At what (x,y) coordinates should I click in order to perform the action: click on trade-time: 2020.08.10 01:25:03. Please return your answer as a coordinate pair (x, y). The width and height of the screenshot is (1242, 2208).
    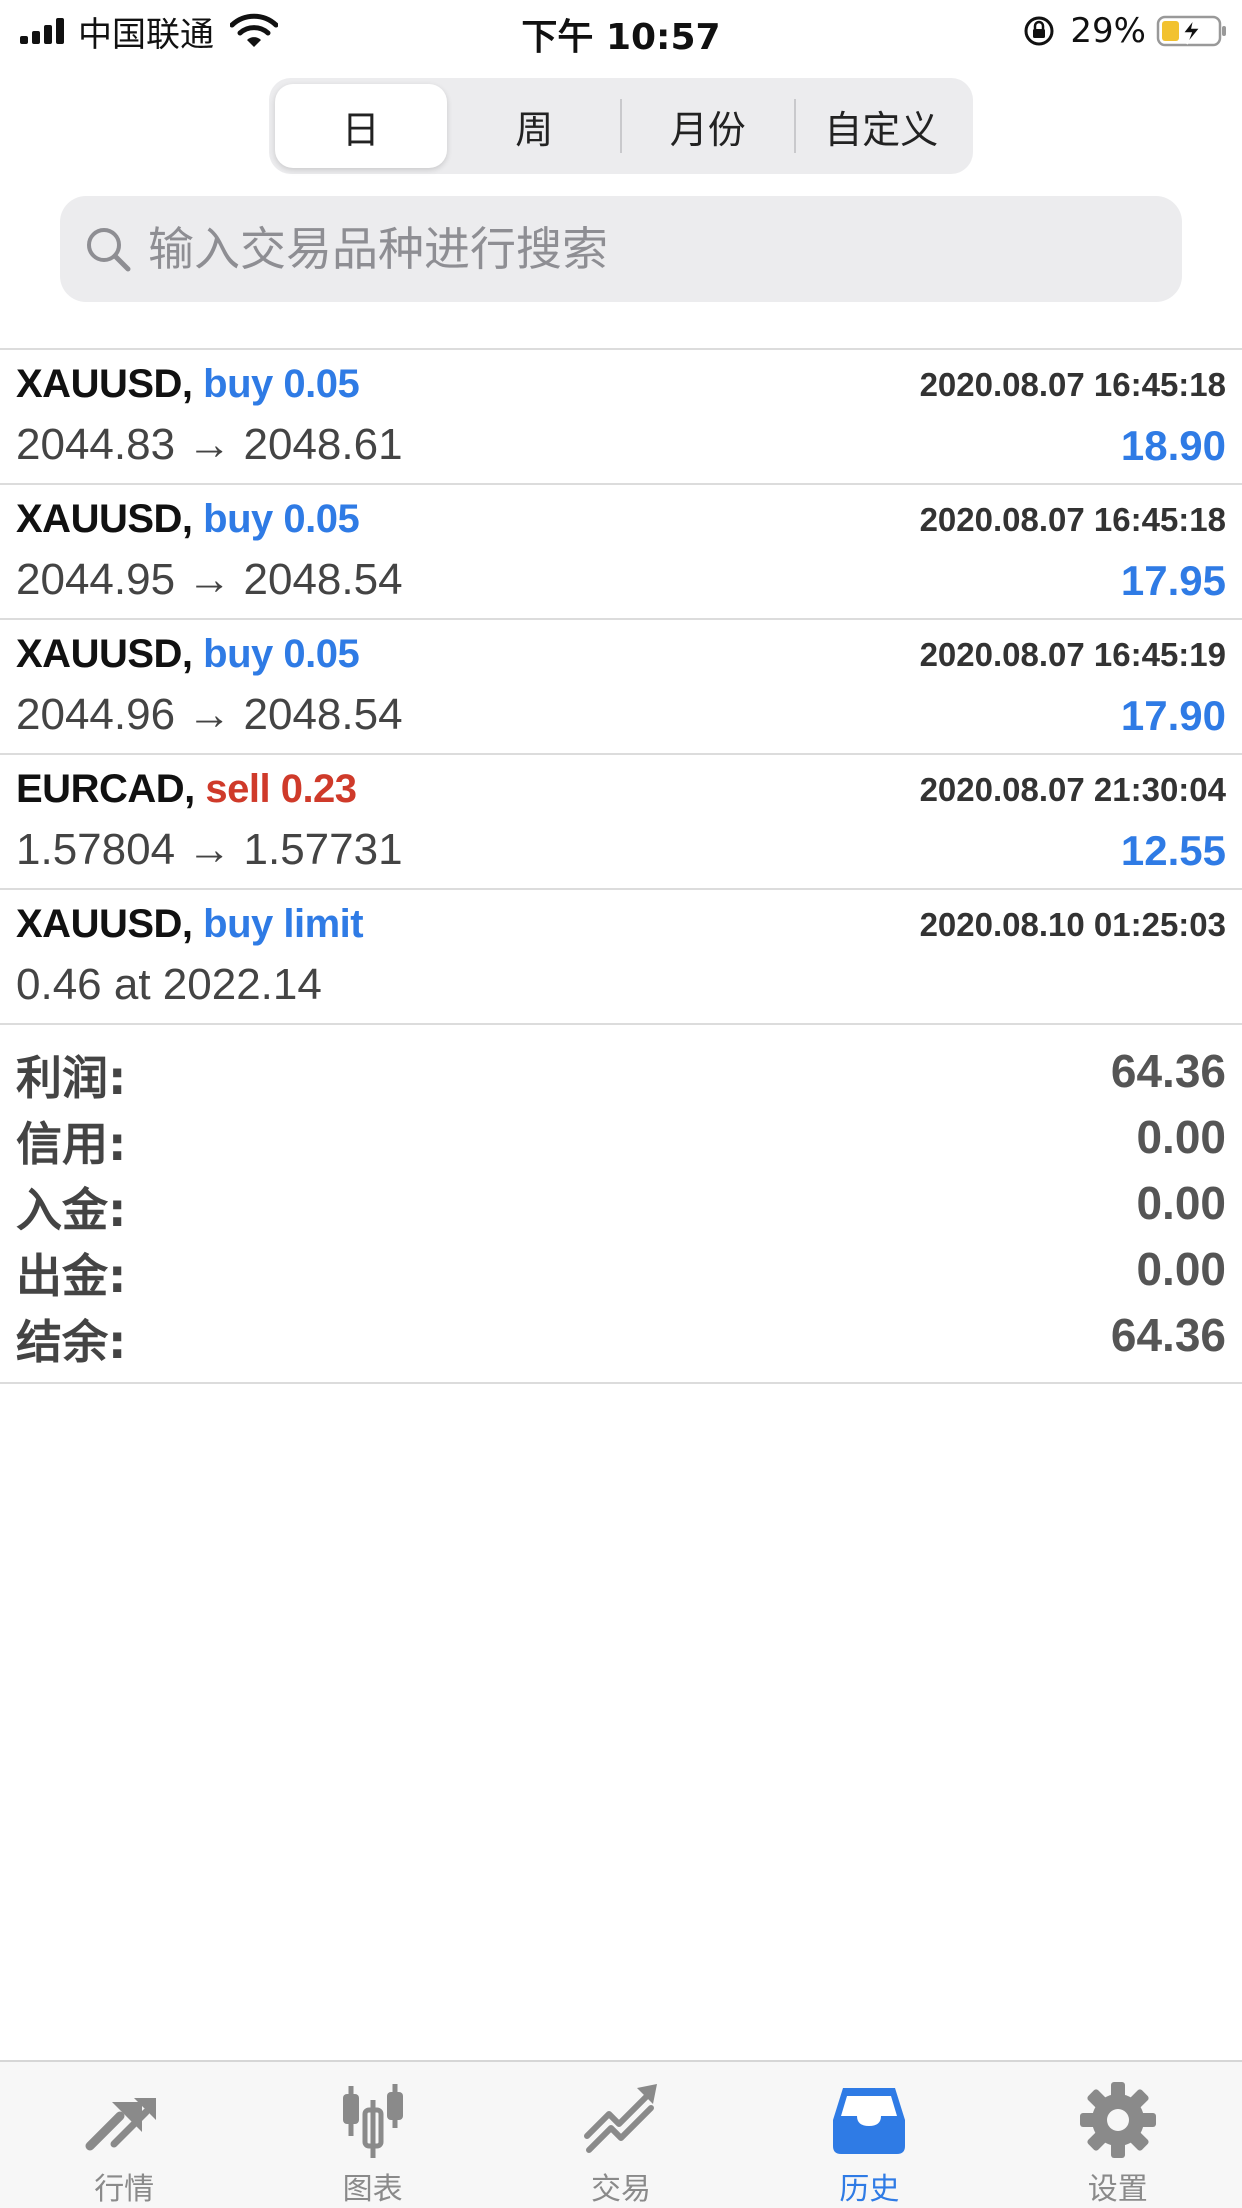
    Looking at the image, I should click on (1072, 924).